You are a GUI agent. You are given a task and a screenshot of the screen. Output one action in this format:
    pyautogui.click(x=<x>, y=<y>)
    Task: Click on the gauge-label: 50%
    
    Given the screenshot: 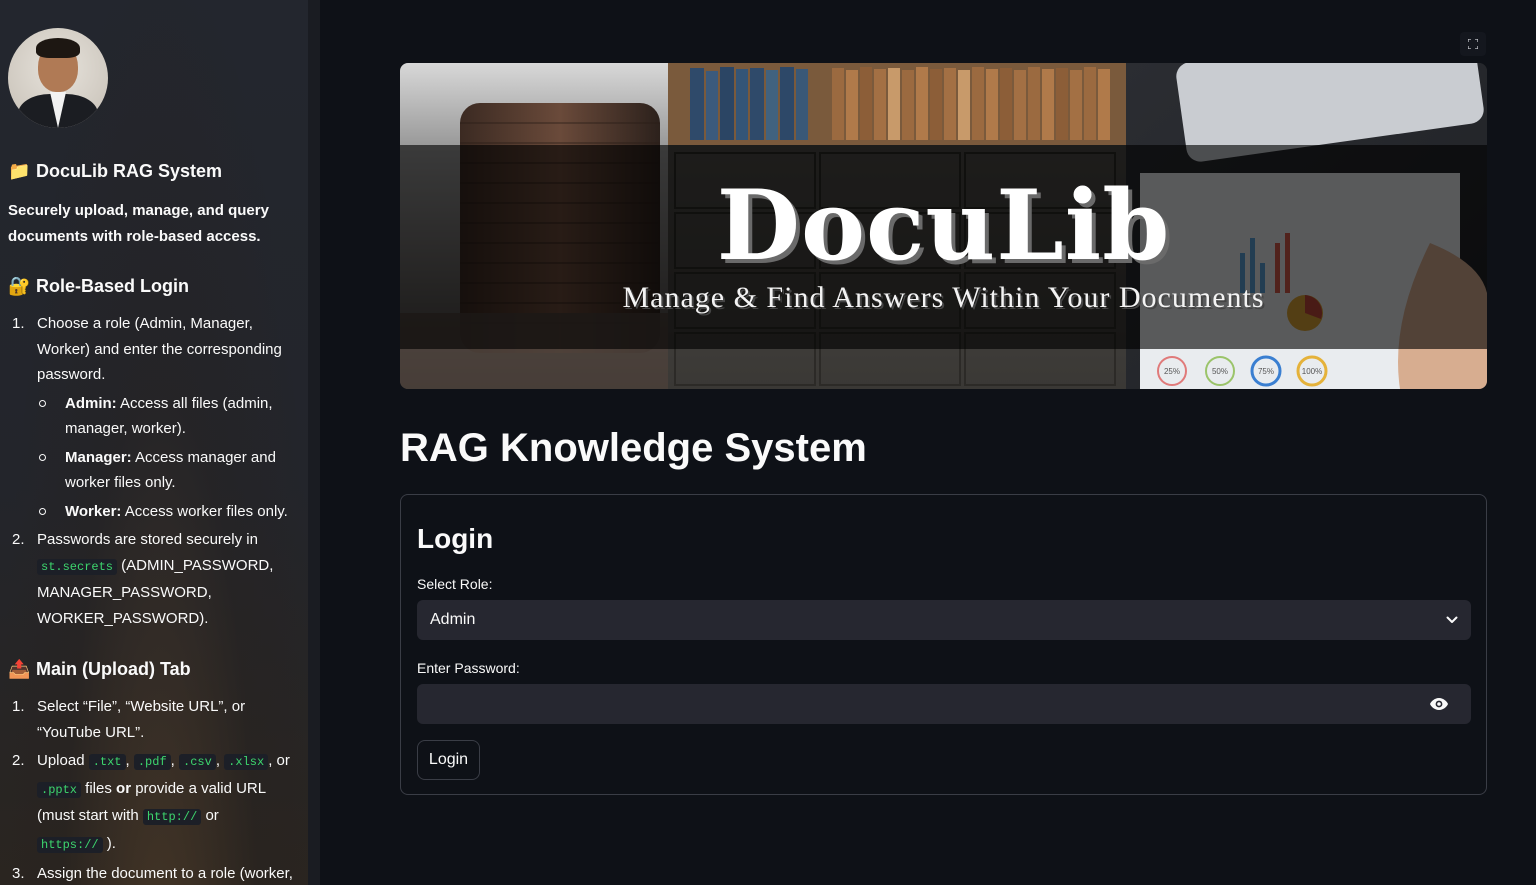 What is the action you would take?
    pyautogui.click(x=1220, y=371)
    